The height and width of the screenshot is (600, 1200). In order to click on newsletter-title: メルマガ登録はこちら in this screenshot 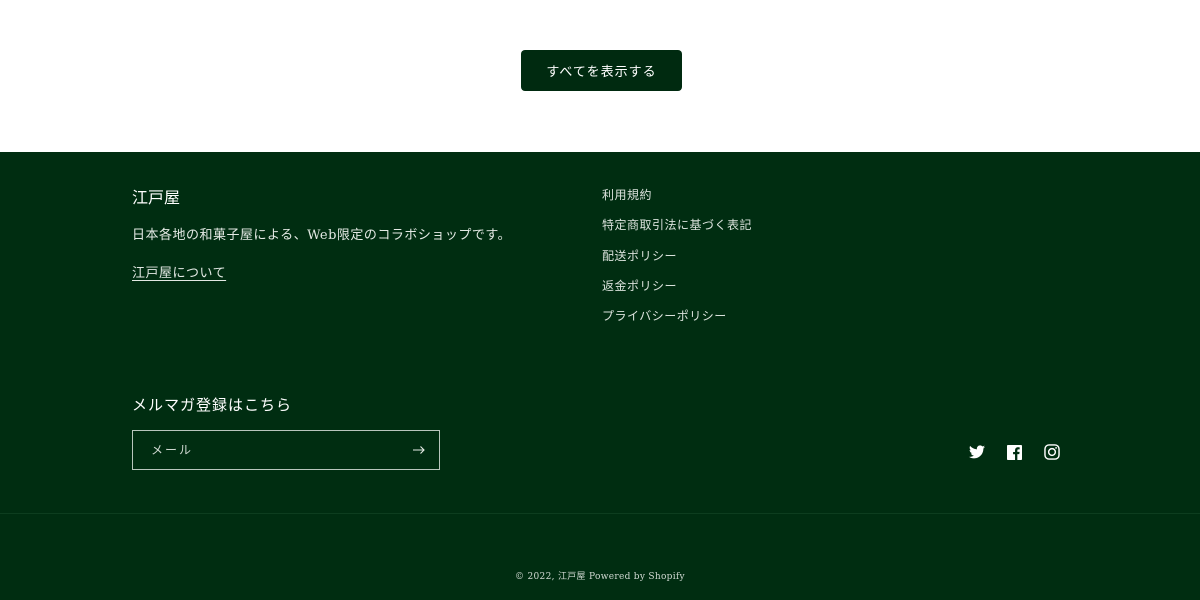, I will do `click(212, 405)`.